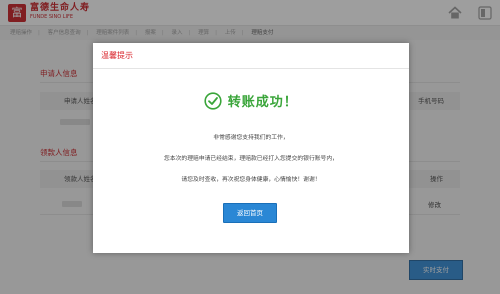  I want to click on check-circle-icon, so click(213, 100).